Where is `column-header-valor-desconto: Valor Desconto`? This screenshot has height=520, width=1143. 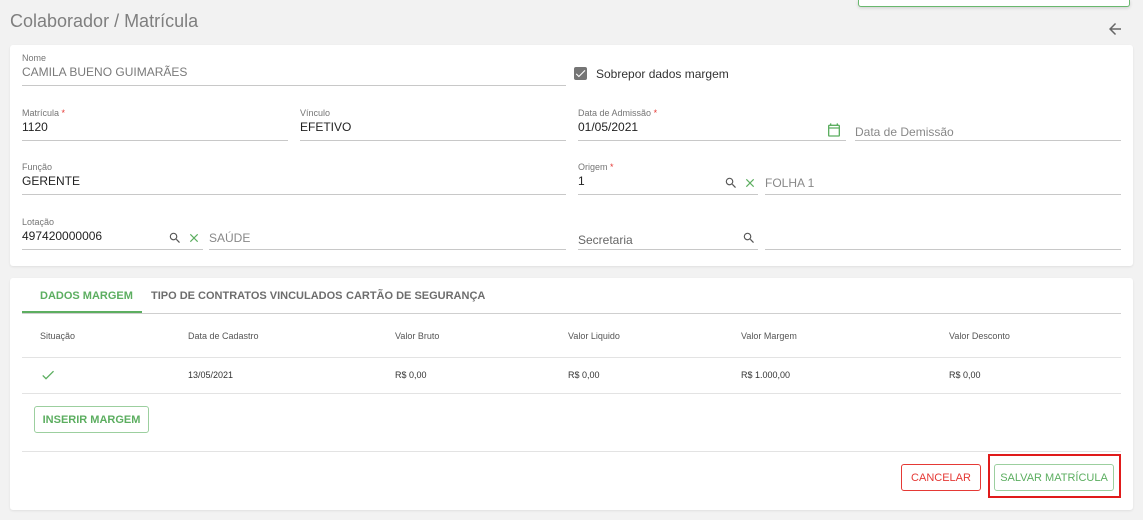 column-header-valor-desconto: Valor Desconto is located at coordinates (979, 336).